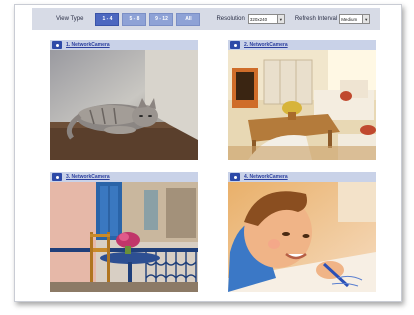  I want to click on refresh-interval-select: Medium ▼, so click(355, 19).